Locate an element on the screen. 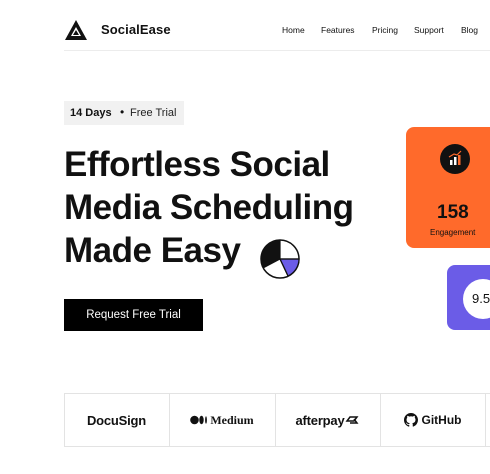 The height and width of the screenshot is (474, 490). pie-chart-icon is located at coordinates (280, 259).